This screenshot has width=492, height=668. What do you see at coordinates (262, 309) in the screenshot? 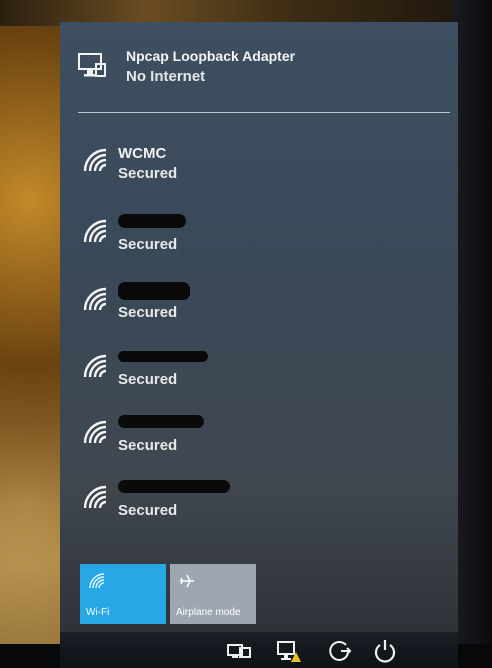
I see `network-item-3: Secured` at bounding box center [262, 309].